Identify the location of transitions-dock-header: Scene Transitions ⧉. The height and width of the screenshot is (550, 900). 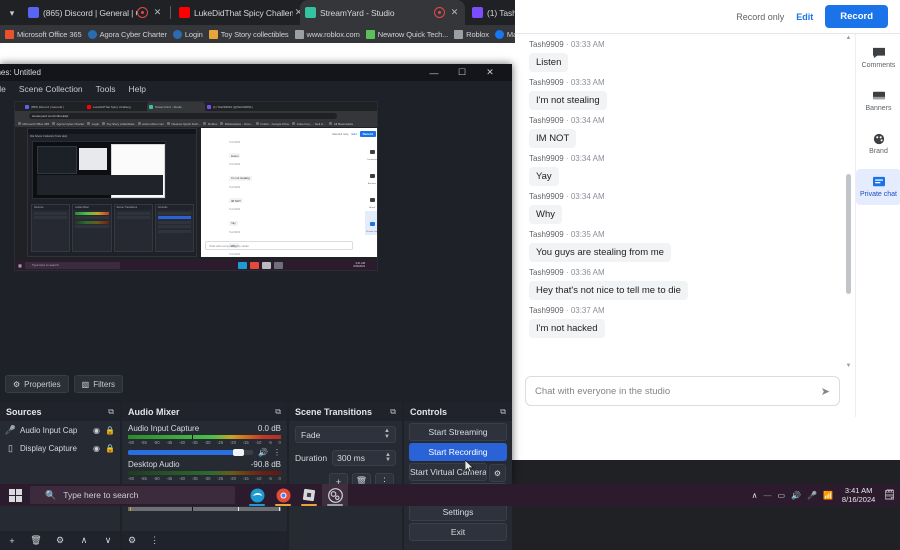
(345, 411).